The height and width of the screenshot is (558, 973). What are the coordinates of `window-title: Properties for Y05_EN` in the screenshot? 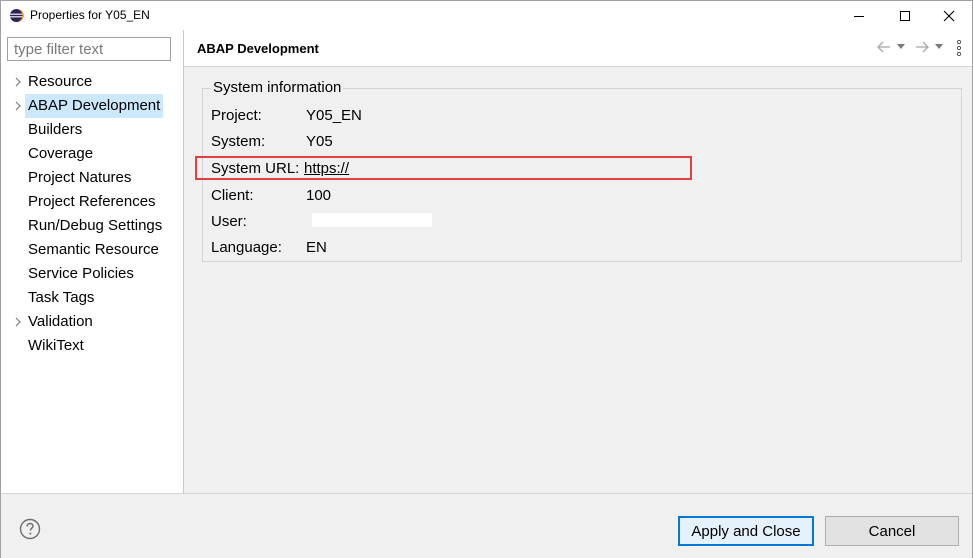 It's located at (90, 15).